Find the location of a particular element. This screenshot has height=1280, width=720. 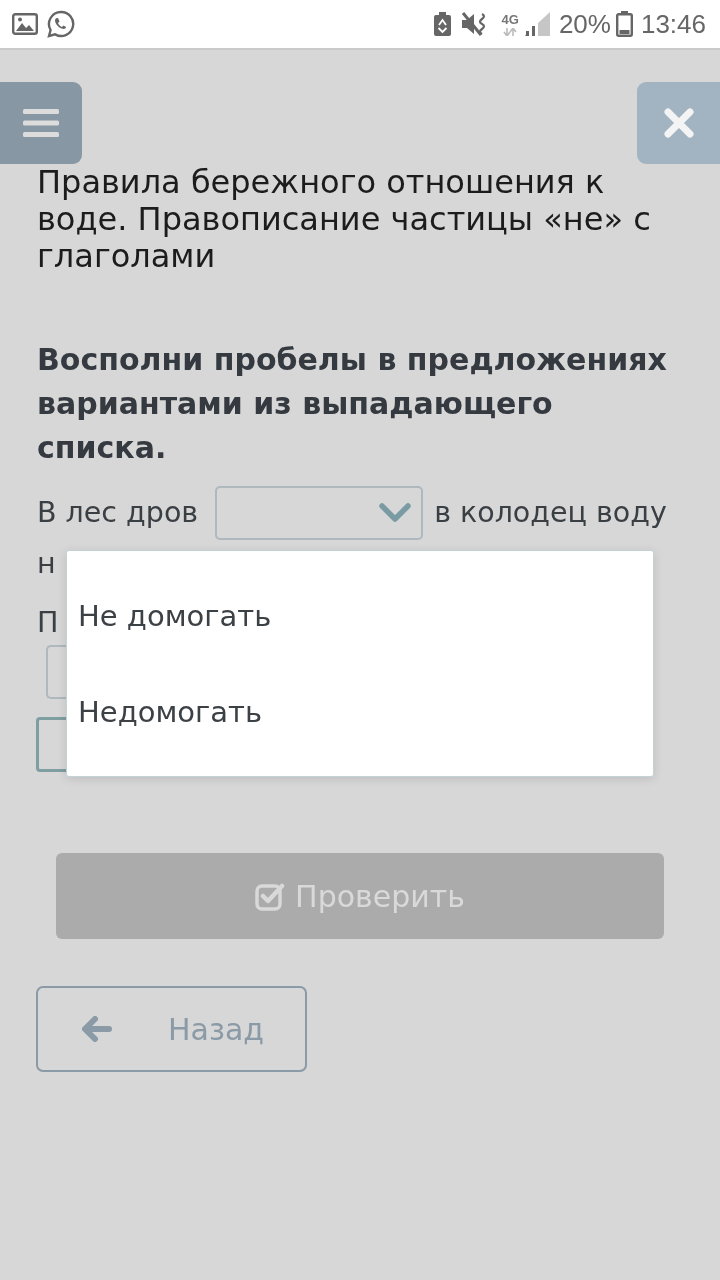

battery-percent-text: 20% is located at coordinates (584, 24).